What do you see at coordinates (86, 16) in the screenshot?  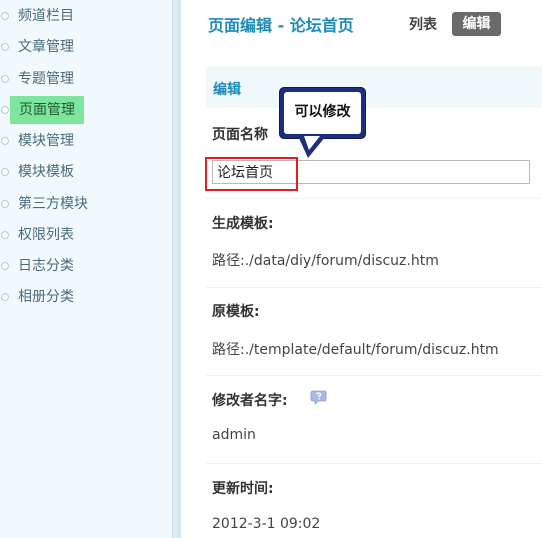 I see `sidebar-item-channel: 频道栏目` at bounding box center [86, 16].